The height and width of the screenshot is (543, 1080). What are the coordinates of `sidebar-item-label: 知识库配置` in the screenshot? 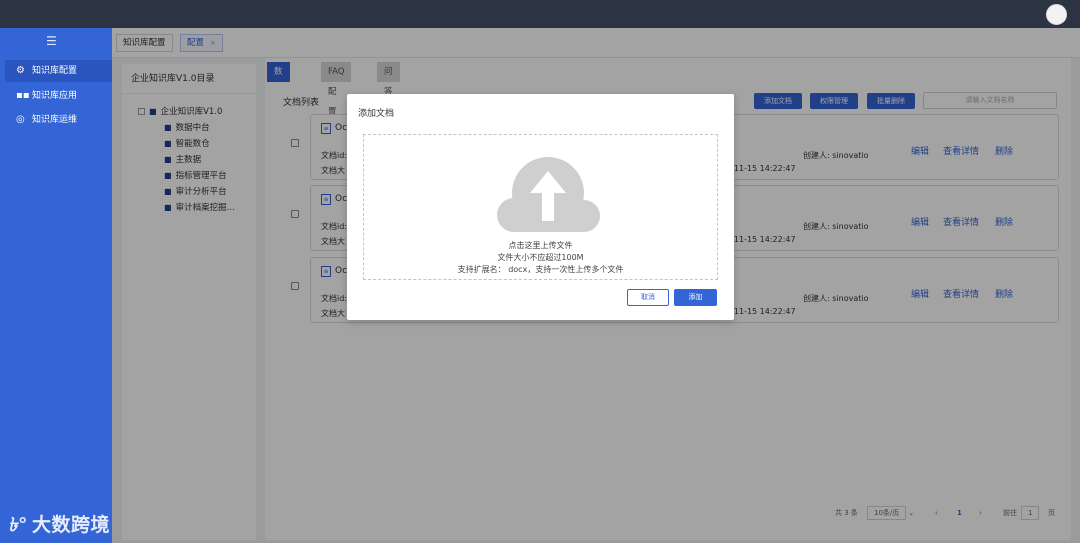 It's located at (55, 71).